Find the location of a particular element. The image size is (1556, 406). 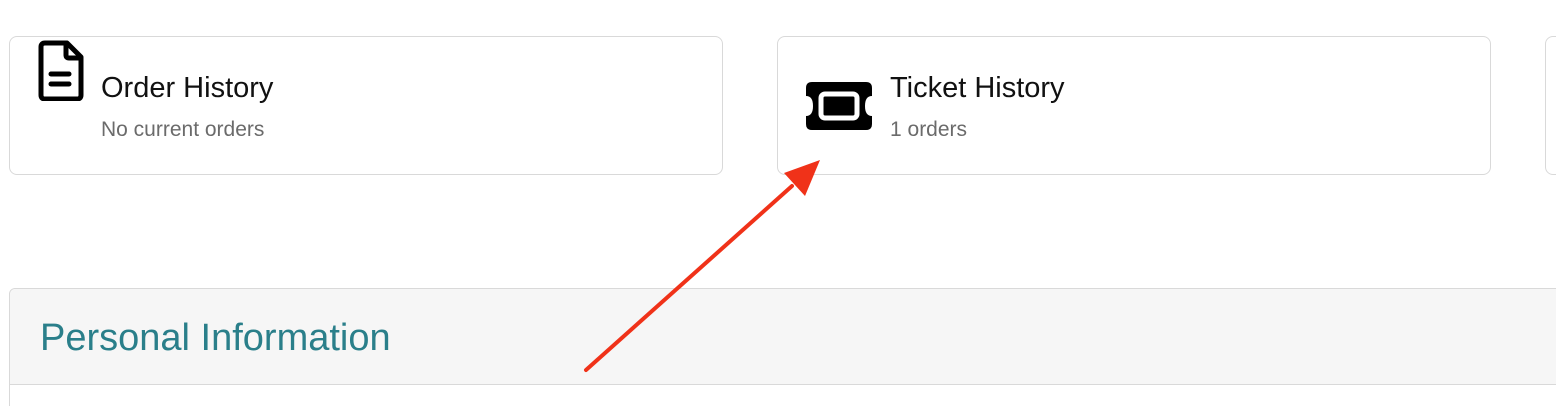

partial-card is located at coordinates (1550, 105).